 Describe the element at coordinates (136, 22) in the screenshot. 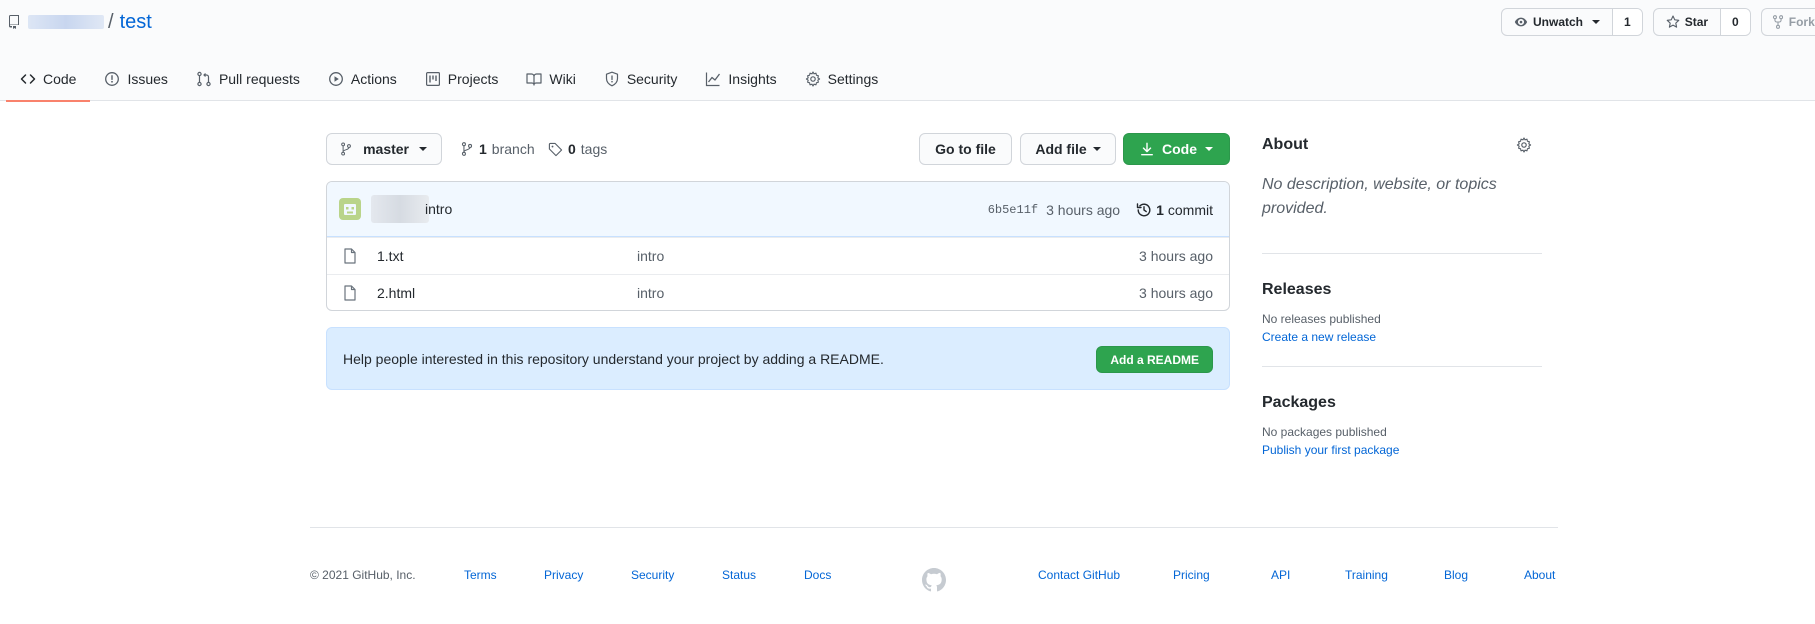

I see `repo-name-link: test` at that location.